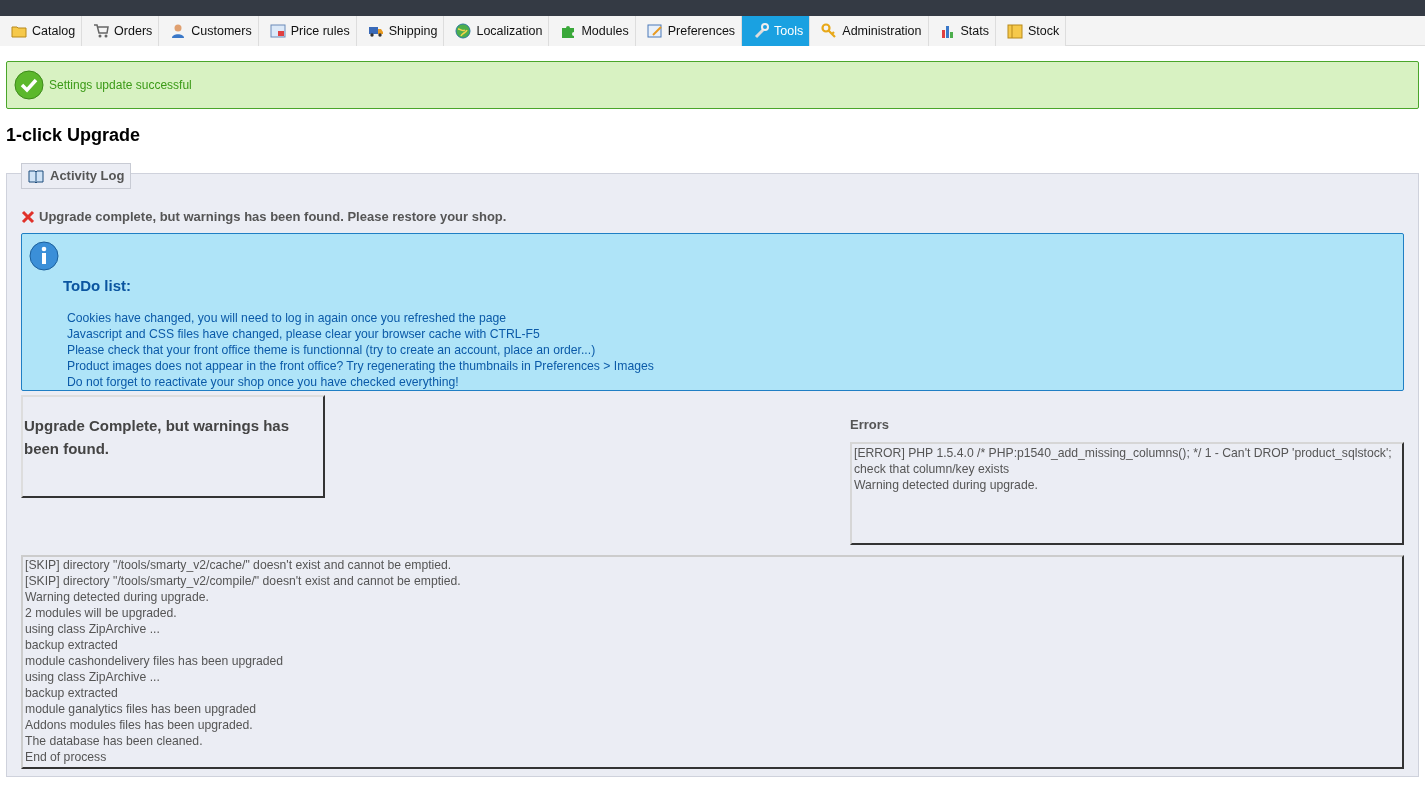 The width and height of the screenshot is (1425, 797). Describe the element at coordinates (332, 350) in the screenshot. I see `todo-item: Please check that your front office theme is functionnal (try to create an account, place an order...)` at that location.